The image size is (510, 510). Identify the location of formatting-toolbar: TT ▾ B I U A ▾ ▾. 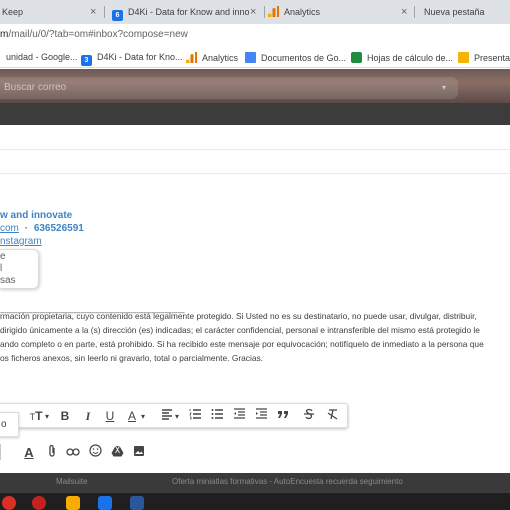
(174, 415).